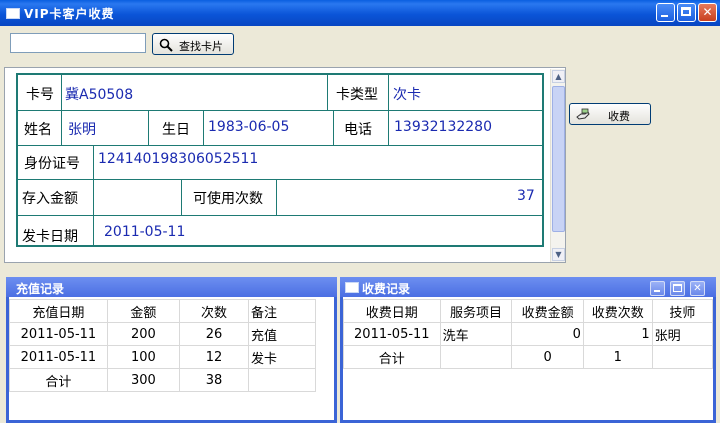  I want to click on scroll-down-icon: ▼, so click(558, 254).